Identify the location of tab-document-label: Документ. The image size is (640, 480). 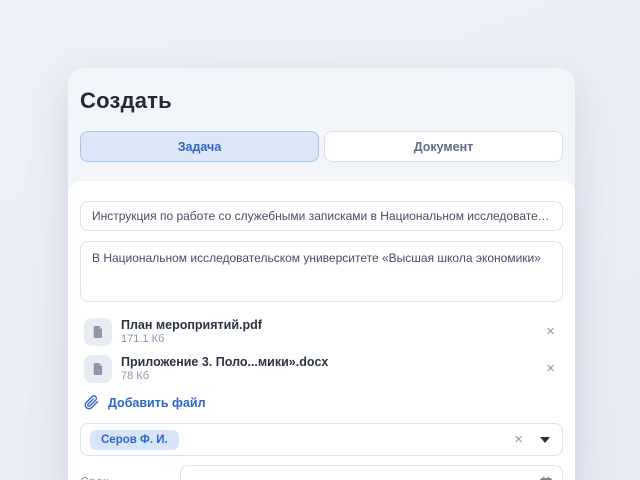
(443, 146).